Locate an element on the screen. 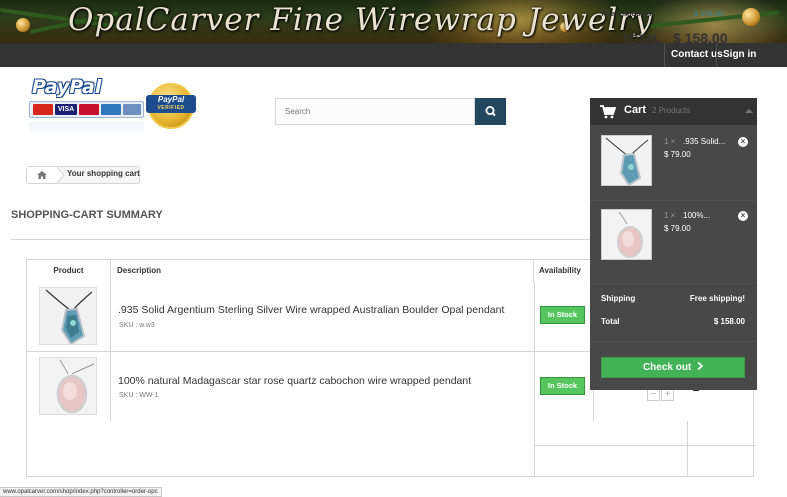  cart-label: Cart is located at coordinates (635, 110).